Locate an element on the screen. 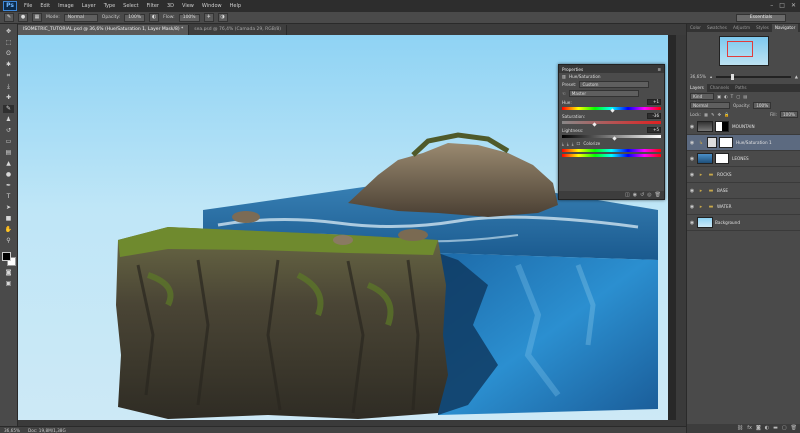  lightness-field: +5 is located at coordinates (654, 130).